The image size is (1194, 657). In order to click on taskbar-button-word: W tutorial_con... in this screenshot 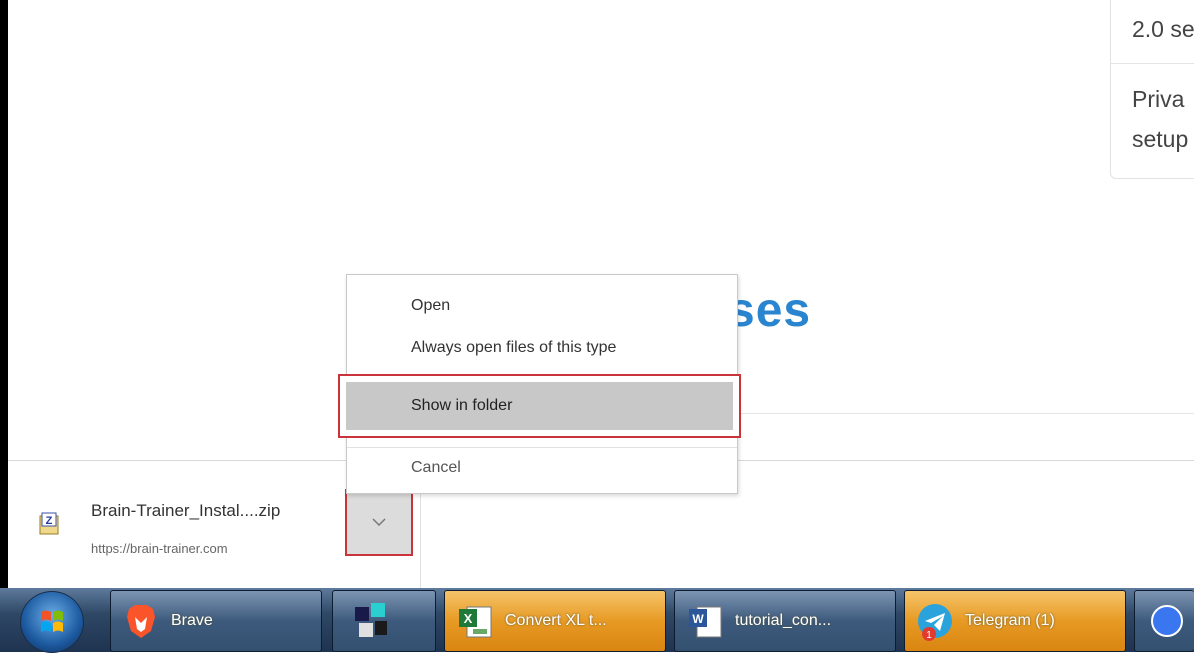, I will do `click(785, 621)`.